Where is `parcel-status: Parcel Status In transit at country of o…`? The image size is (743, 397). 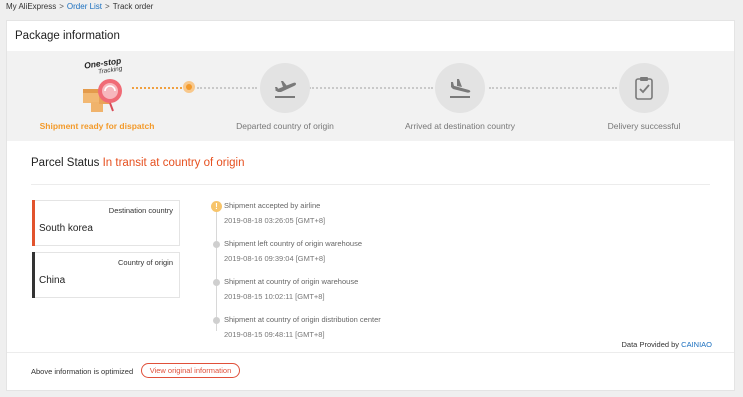
parcel-status: Parcel Status In transit at country of o… is located at coordinates (138, 163).